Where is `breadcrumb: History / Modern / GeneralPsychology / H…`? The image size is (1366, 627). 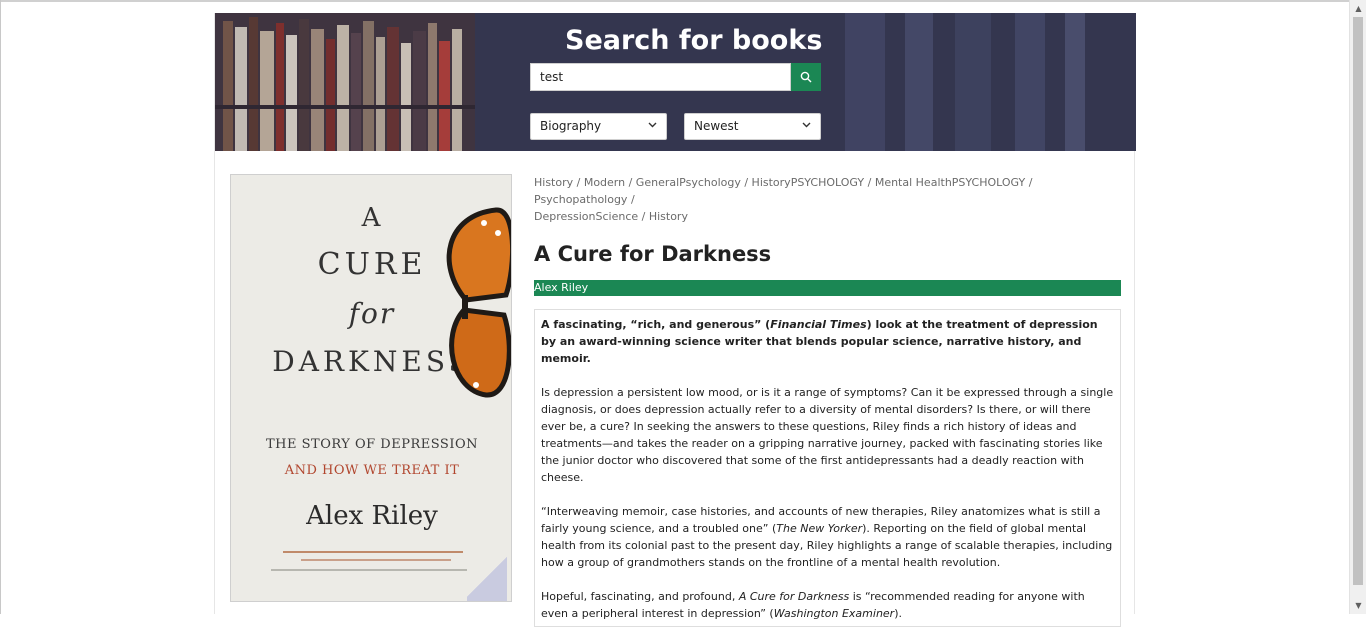
breadcrumb: History / Modern / GeneralPsychology / H… is located at coordinates (827, 199).